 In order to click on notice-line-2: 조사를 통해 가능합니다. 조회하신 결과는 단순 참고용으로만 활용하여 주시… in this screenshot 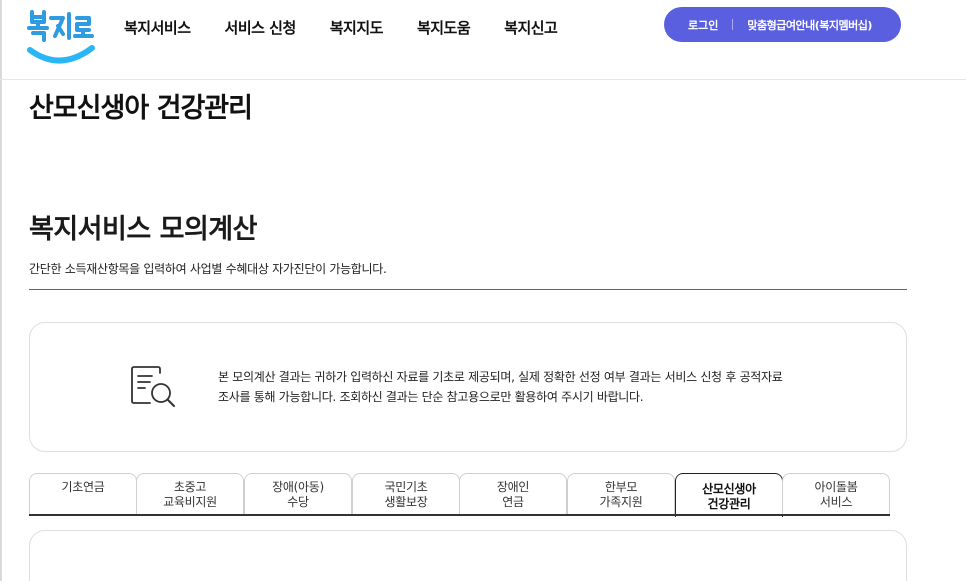, I will do `click(431, 397)`.